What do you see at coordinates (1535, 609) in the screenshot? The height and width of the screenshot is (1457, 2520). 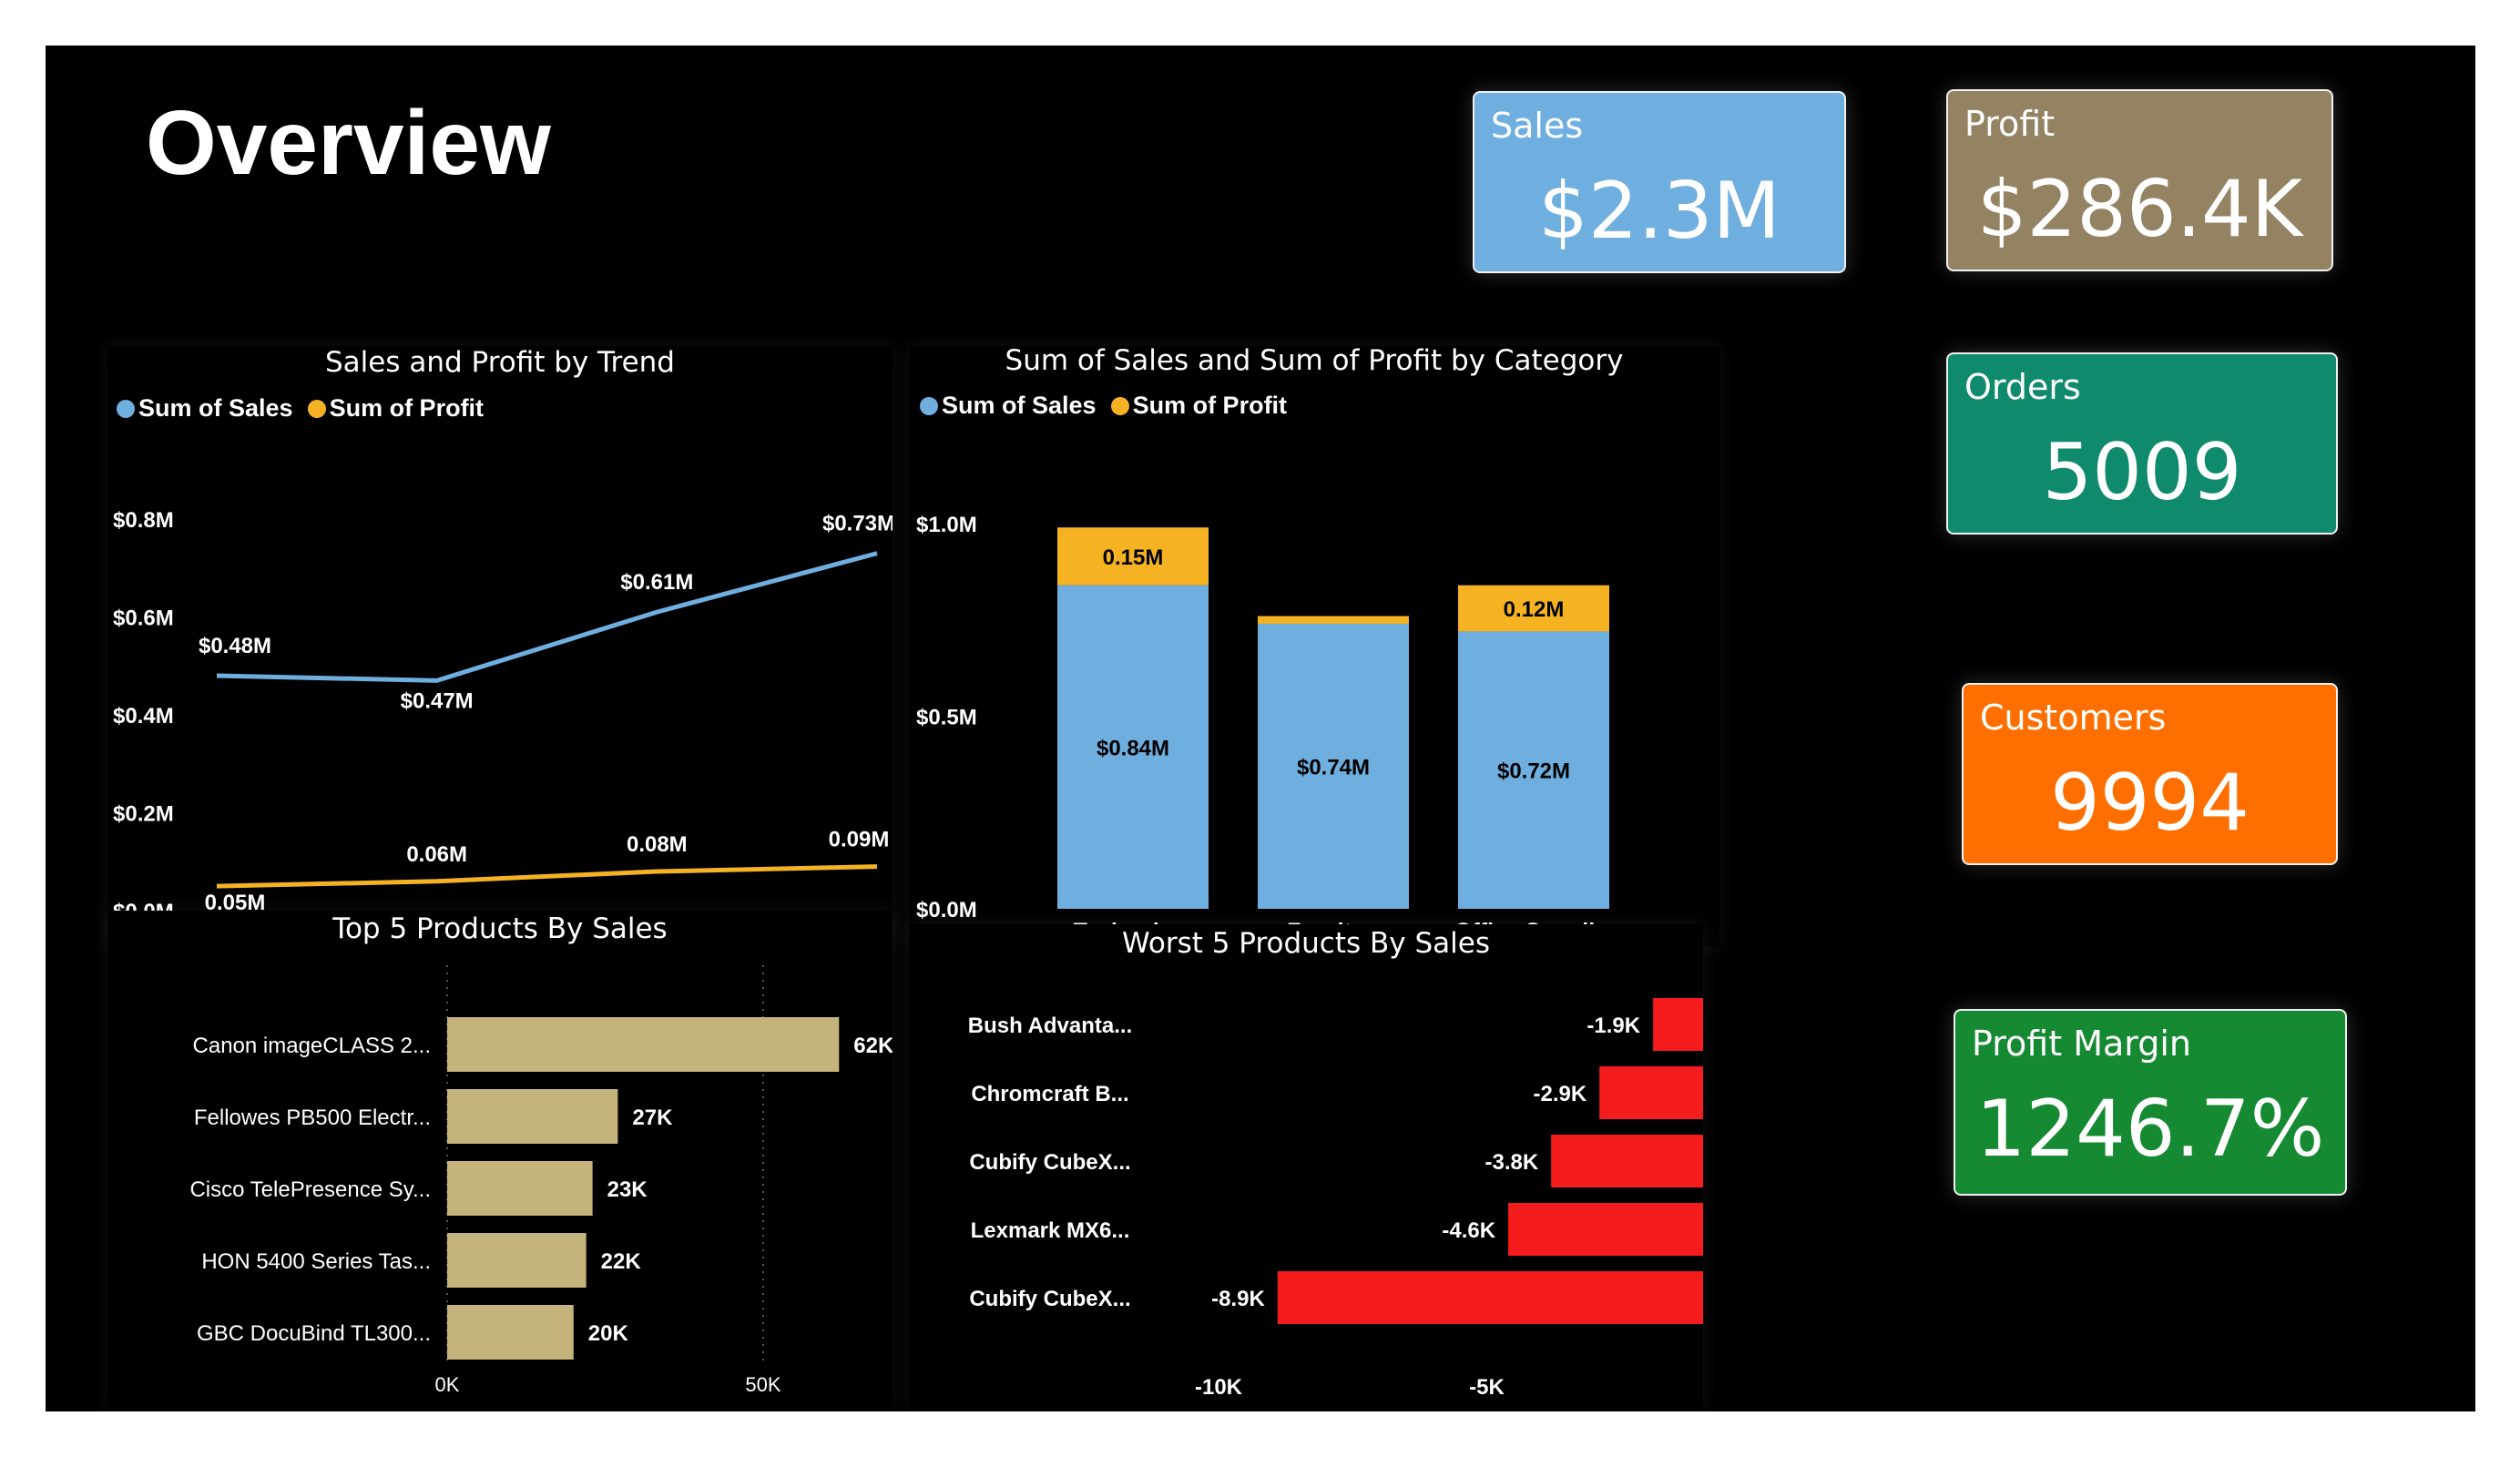 I see `data-label: 0.12M` at bounding box center [1535, 609].